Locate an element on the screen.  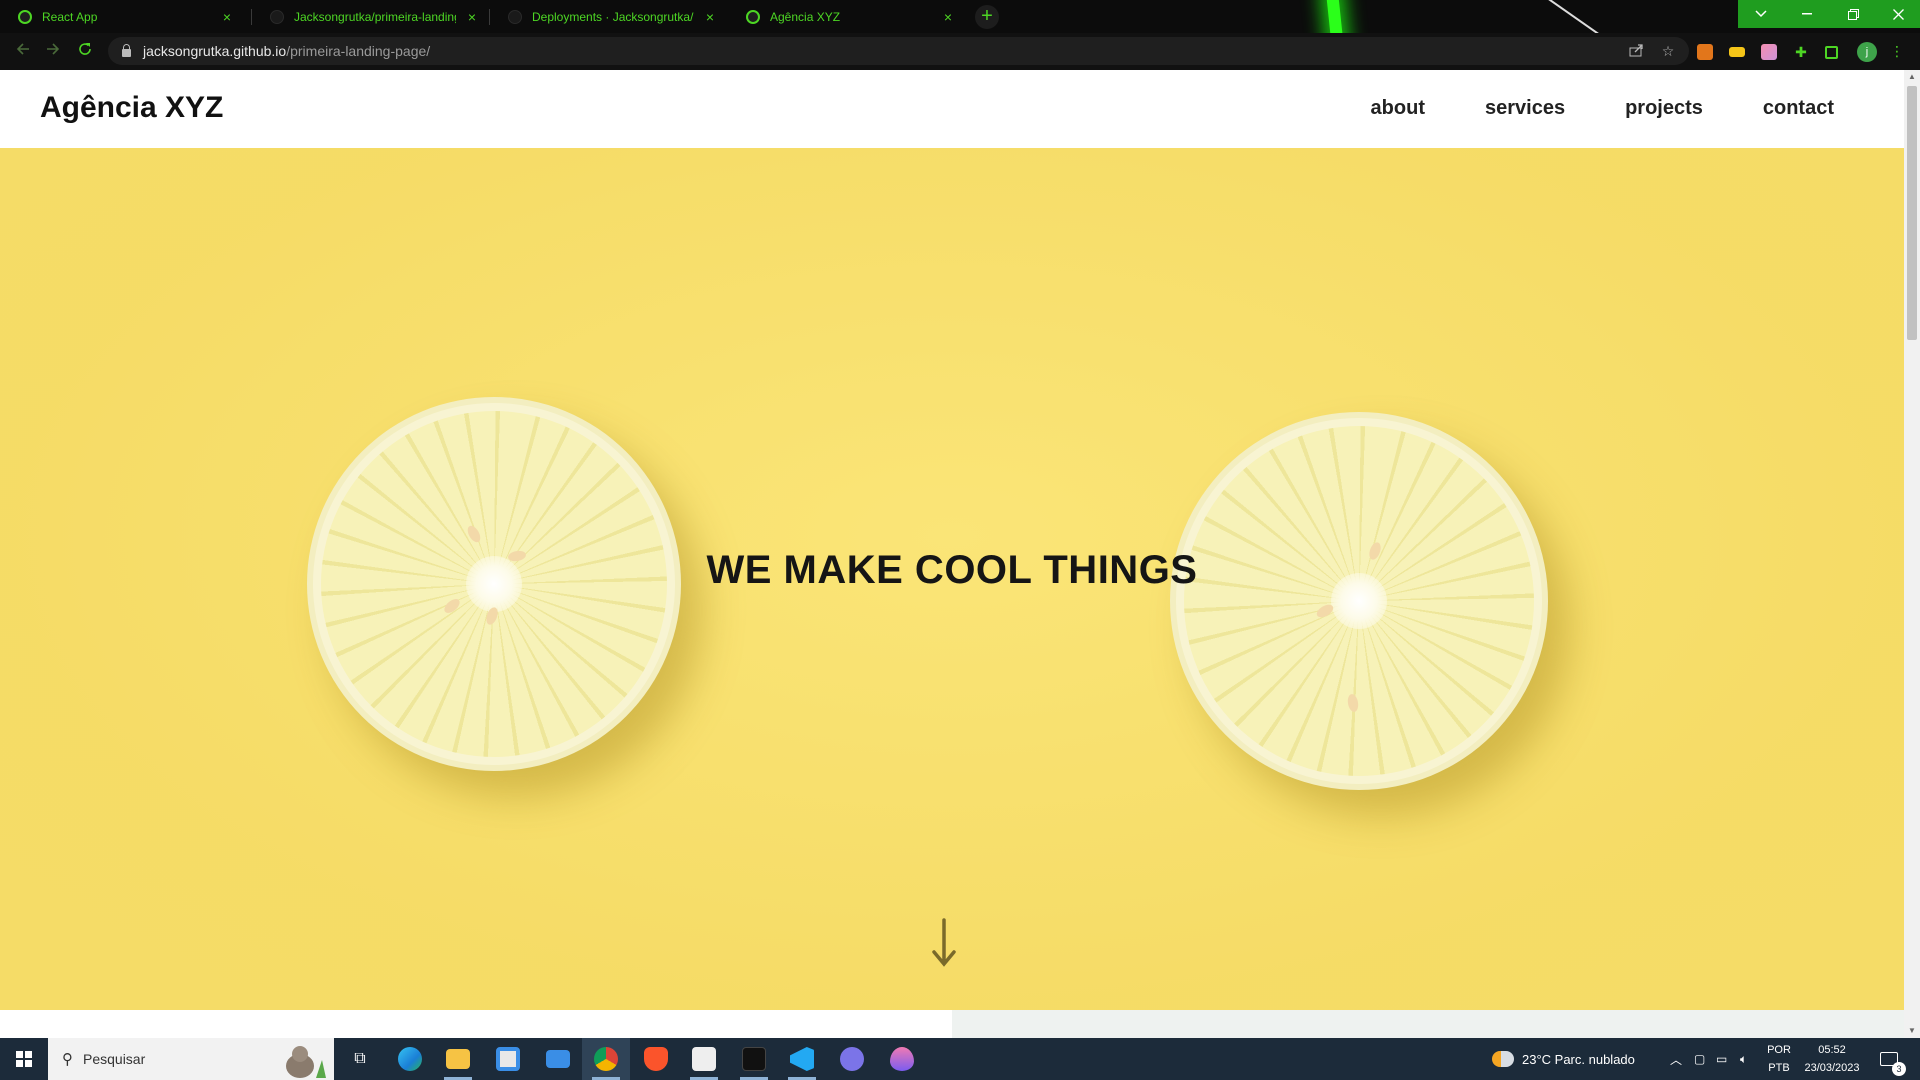
notification-center: 3 is located at coordinates (1893, 1059).